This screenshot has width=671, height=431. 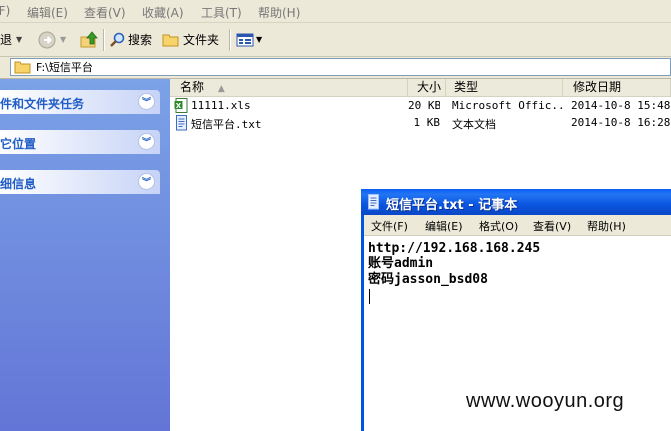 I want to click on folders-button: 文件夹, so click(x=190, y=39).